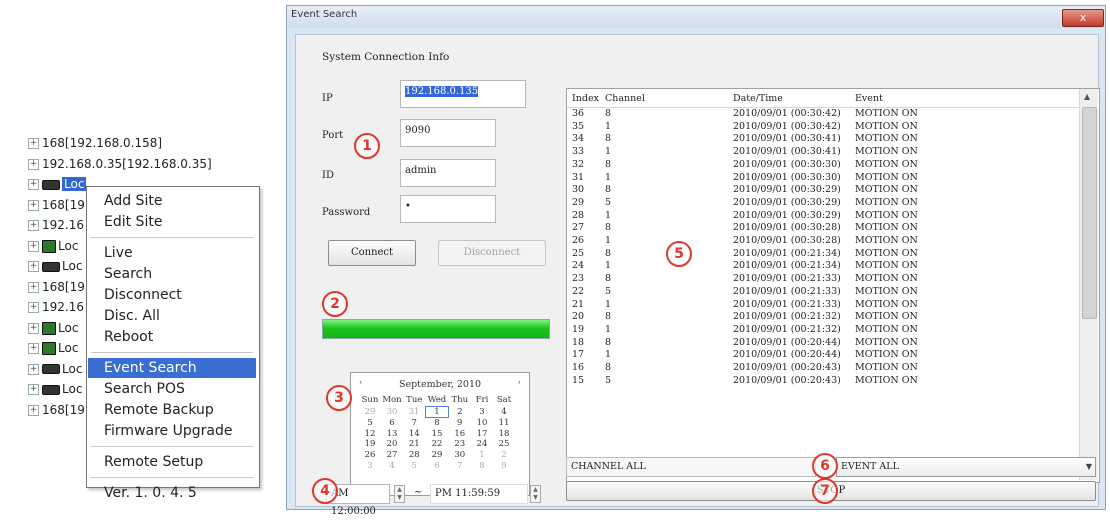 This screenshot has width=1110, height=521. I want to click on menu-item-disc-all: Disc. All, so click(172, 316).